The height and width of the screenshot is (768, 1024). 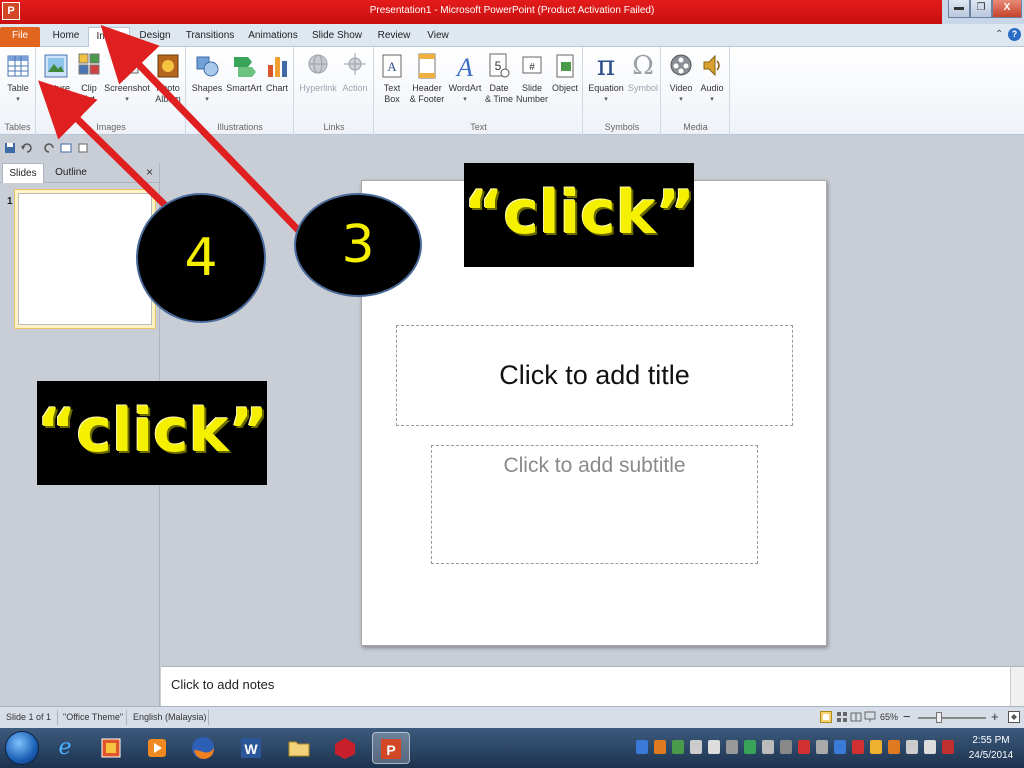 What do you see at coordinates (606, 84) in the screenshot?
I see `equation-button: π Equation ▾` at bounding box center [606, 84].